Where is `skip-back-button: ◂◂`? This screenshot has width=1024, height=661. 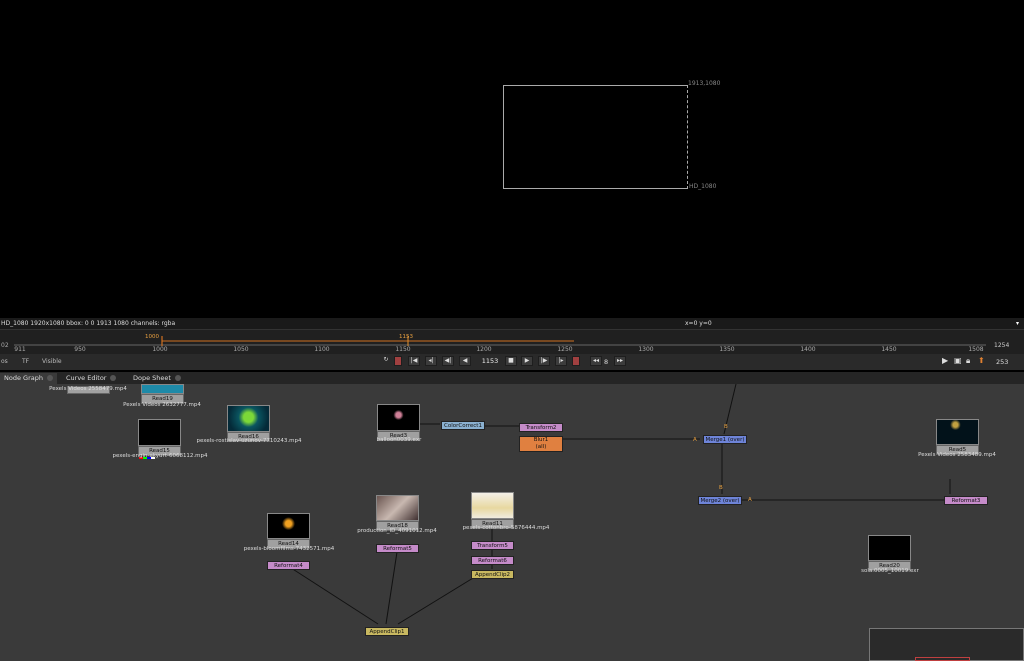
skip-back-button: ◂◂ is located at coordinates (596, 361).